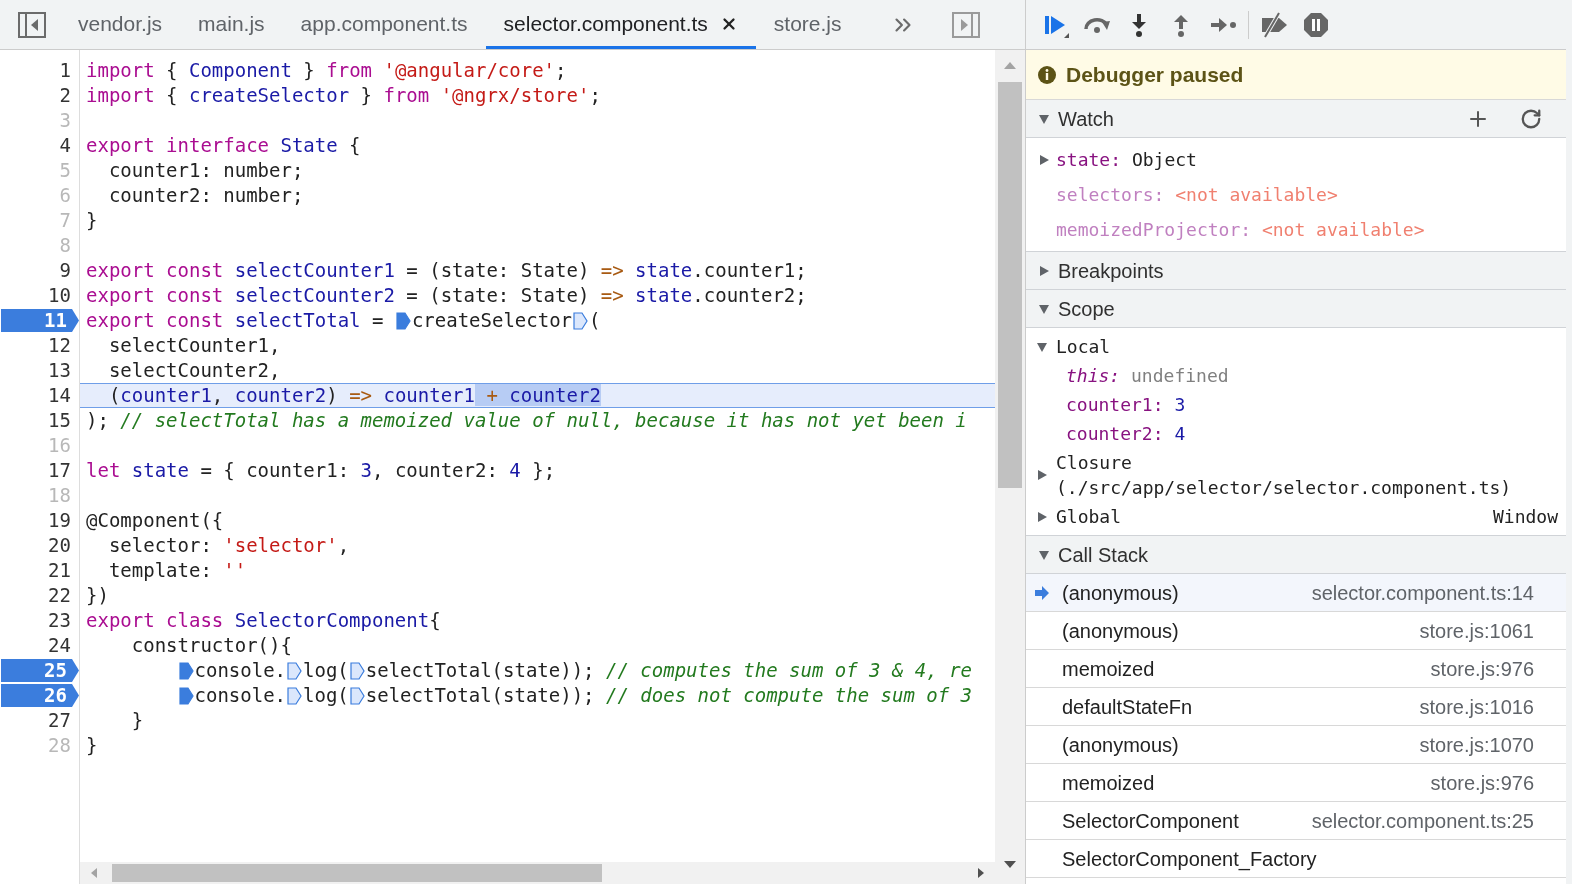 The height and width of the screenshot is (884, 1572). I want to click on code-text: import { createSelector } from '@ngrx/store';, so click(343, 95).